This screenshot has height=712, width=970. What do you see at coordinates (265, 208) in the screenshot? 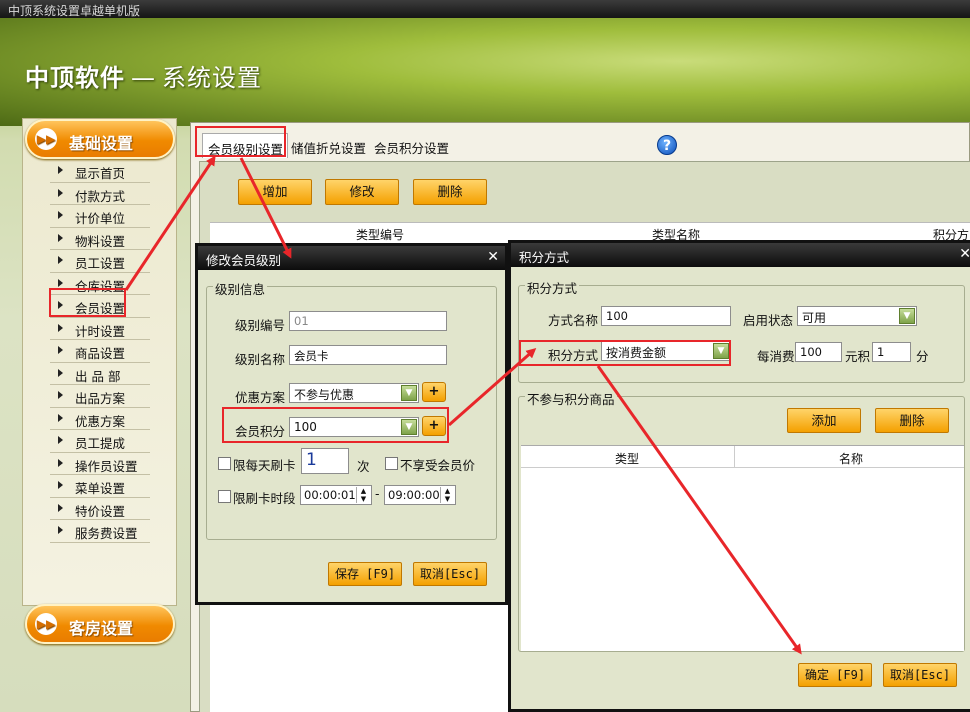
I see `arrow-tab-to-dialog` at bounding box center [265, 208].